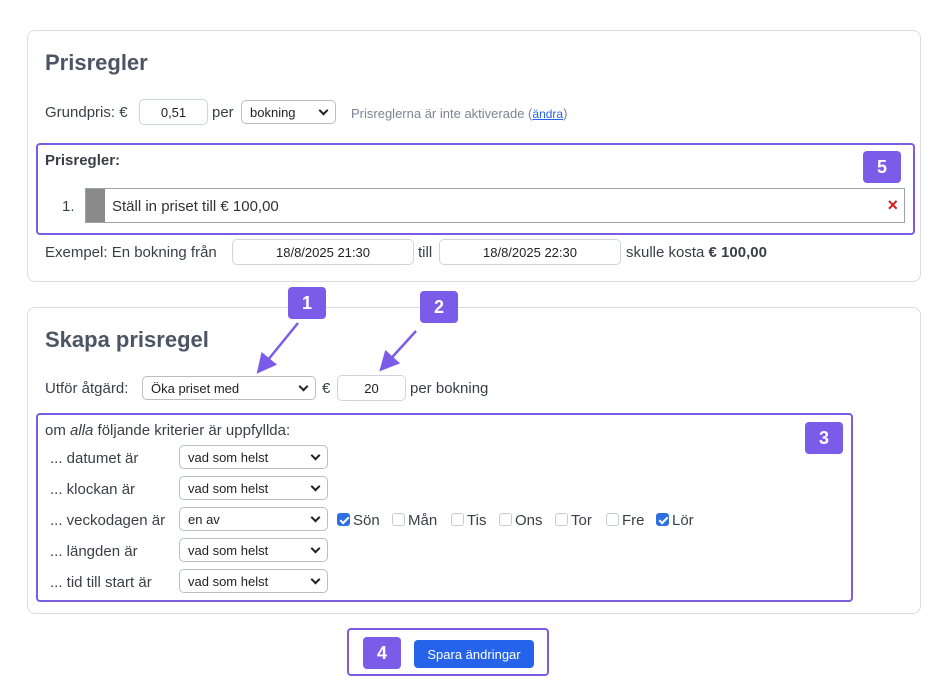 This screenshot has width=950, height=695. I want to click on example-prefix: Exempel: En bokning från, so click(131, 252).